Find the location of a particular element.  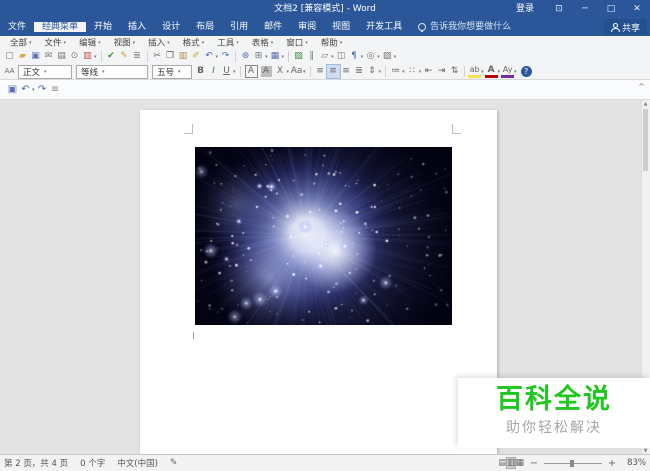

bullets-icon-dropdown: ▾ is located at coordinates (420, 72).